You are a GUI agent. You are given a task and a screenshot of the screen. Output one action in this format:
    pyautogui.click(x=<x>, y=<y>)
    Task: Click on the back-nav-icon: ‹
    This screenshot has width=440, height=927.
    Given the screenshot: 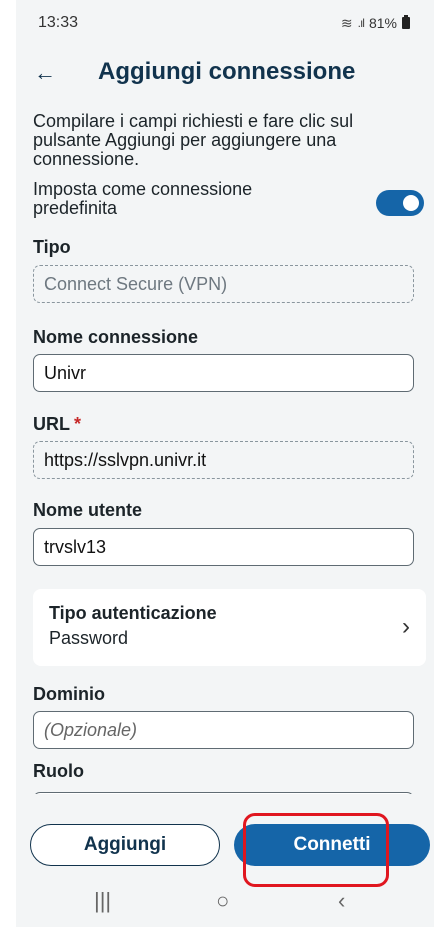 What is the action you would take?
    pyautogui.click(x=341, y=901)
    